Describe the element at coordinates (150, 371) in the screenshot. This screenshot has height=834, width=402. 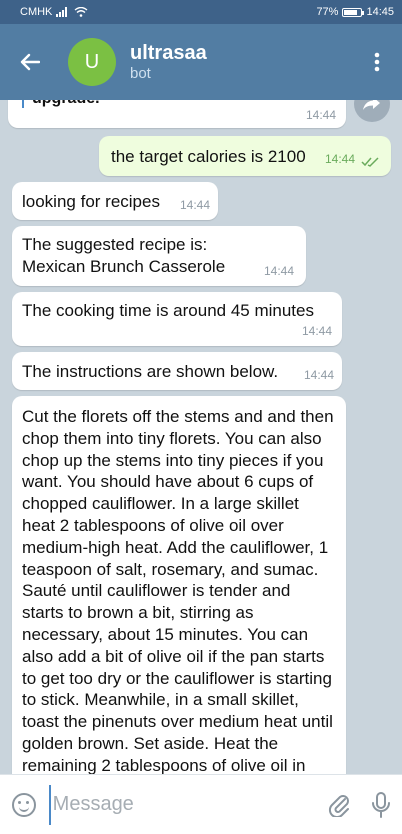
I see `message-text: The instructions are shown below.` at that location.